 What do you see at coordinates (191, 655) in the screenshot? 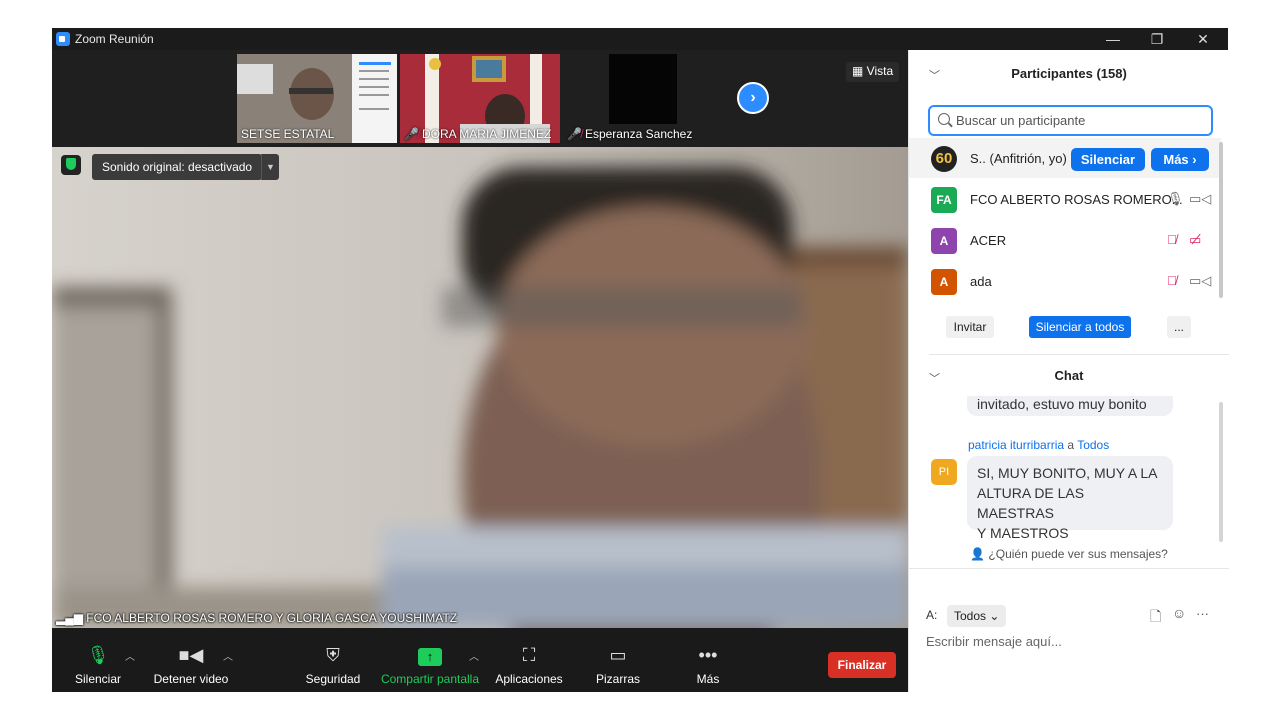
I see `video-camera-icon: ■◀` at bounding box center [191, 655].